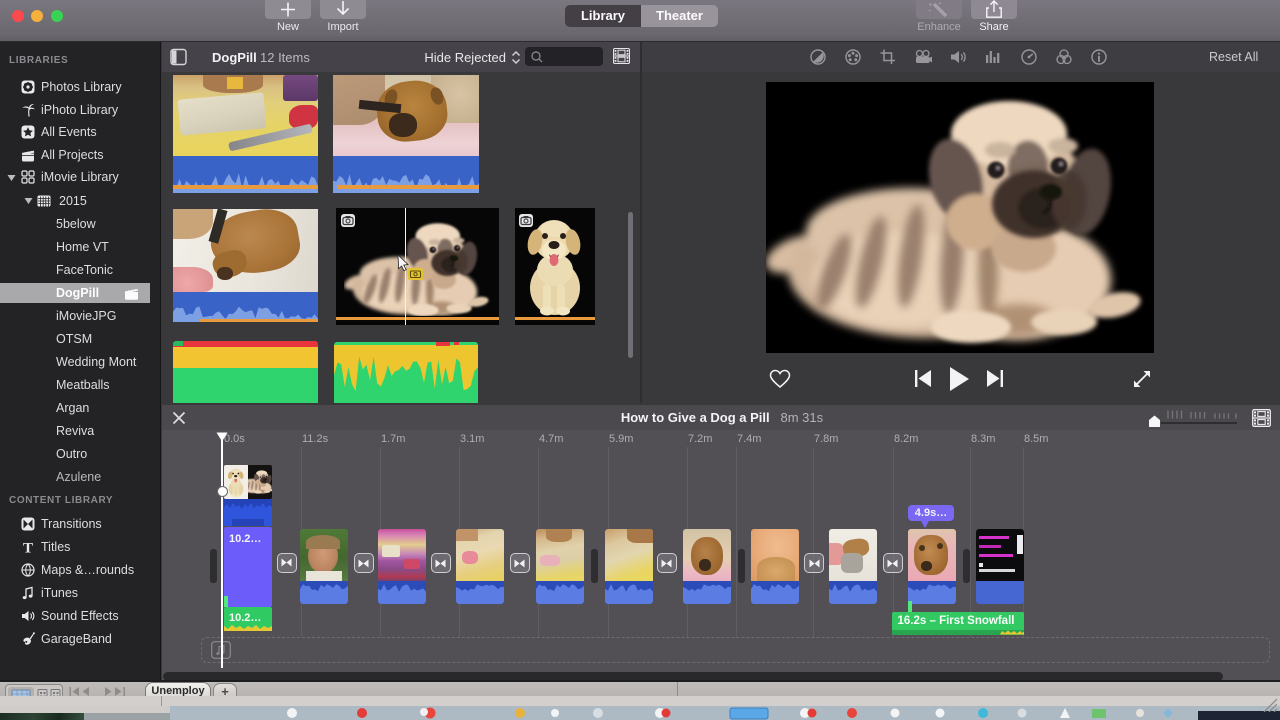 This screenshot has width=1280, height=720. Describe the element at coordinates (28, 548) in the screenshot. I see `svg-text: T` at that location.